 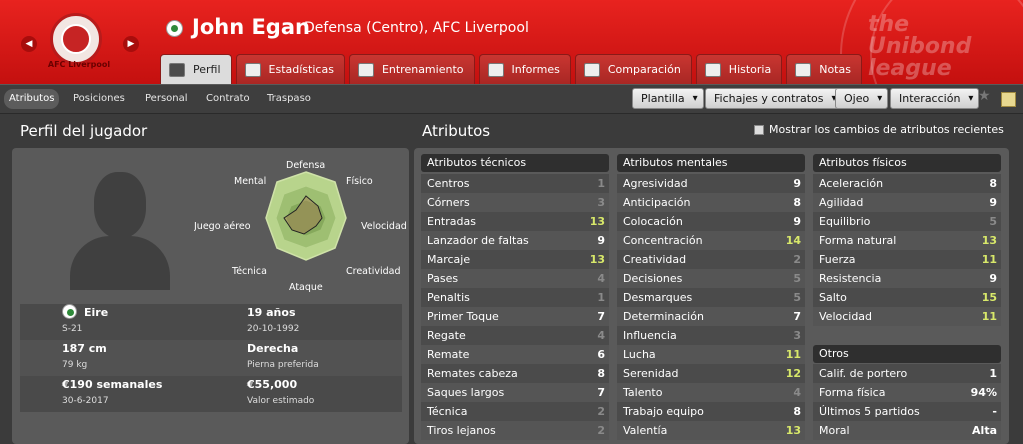 What do you see at coordinates (907, 392) in the screenshot?
I see `attribute-row: Forma física 94%` at bounding box center [907, 392].